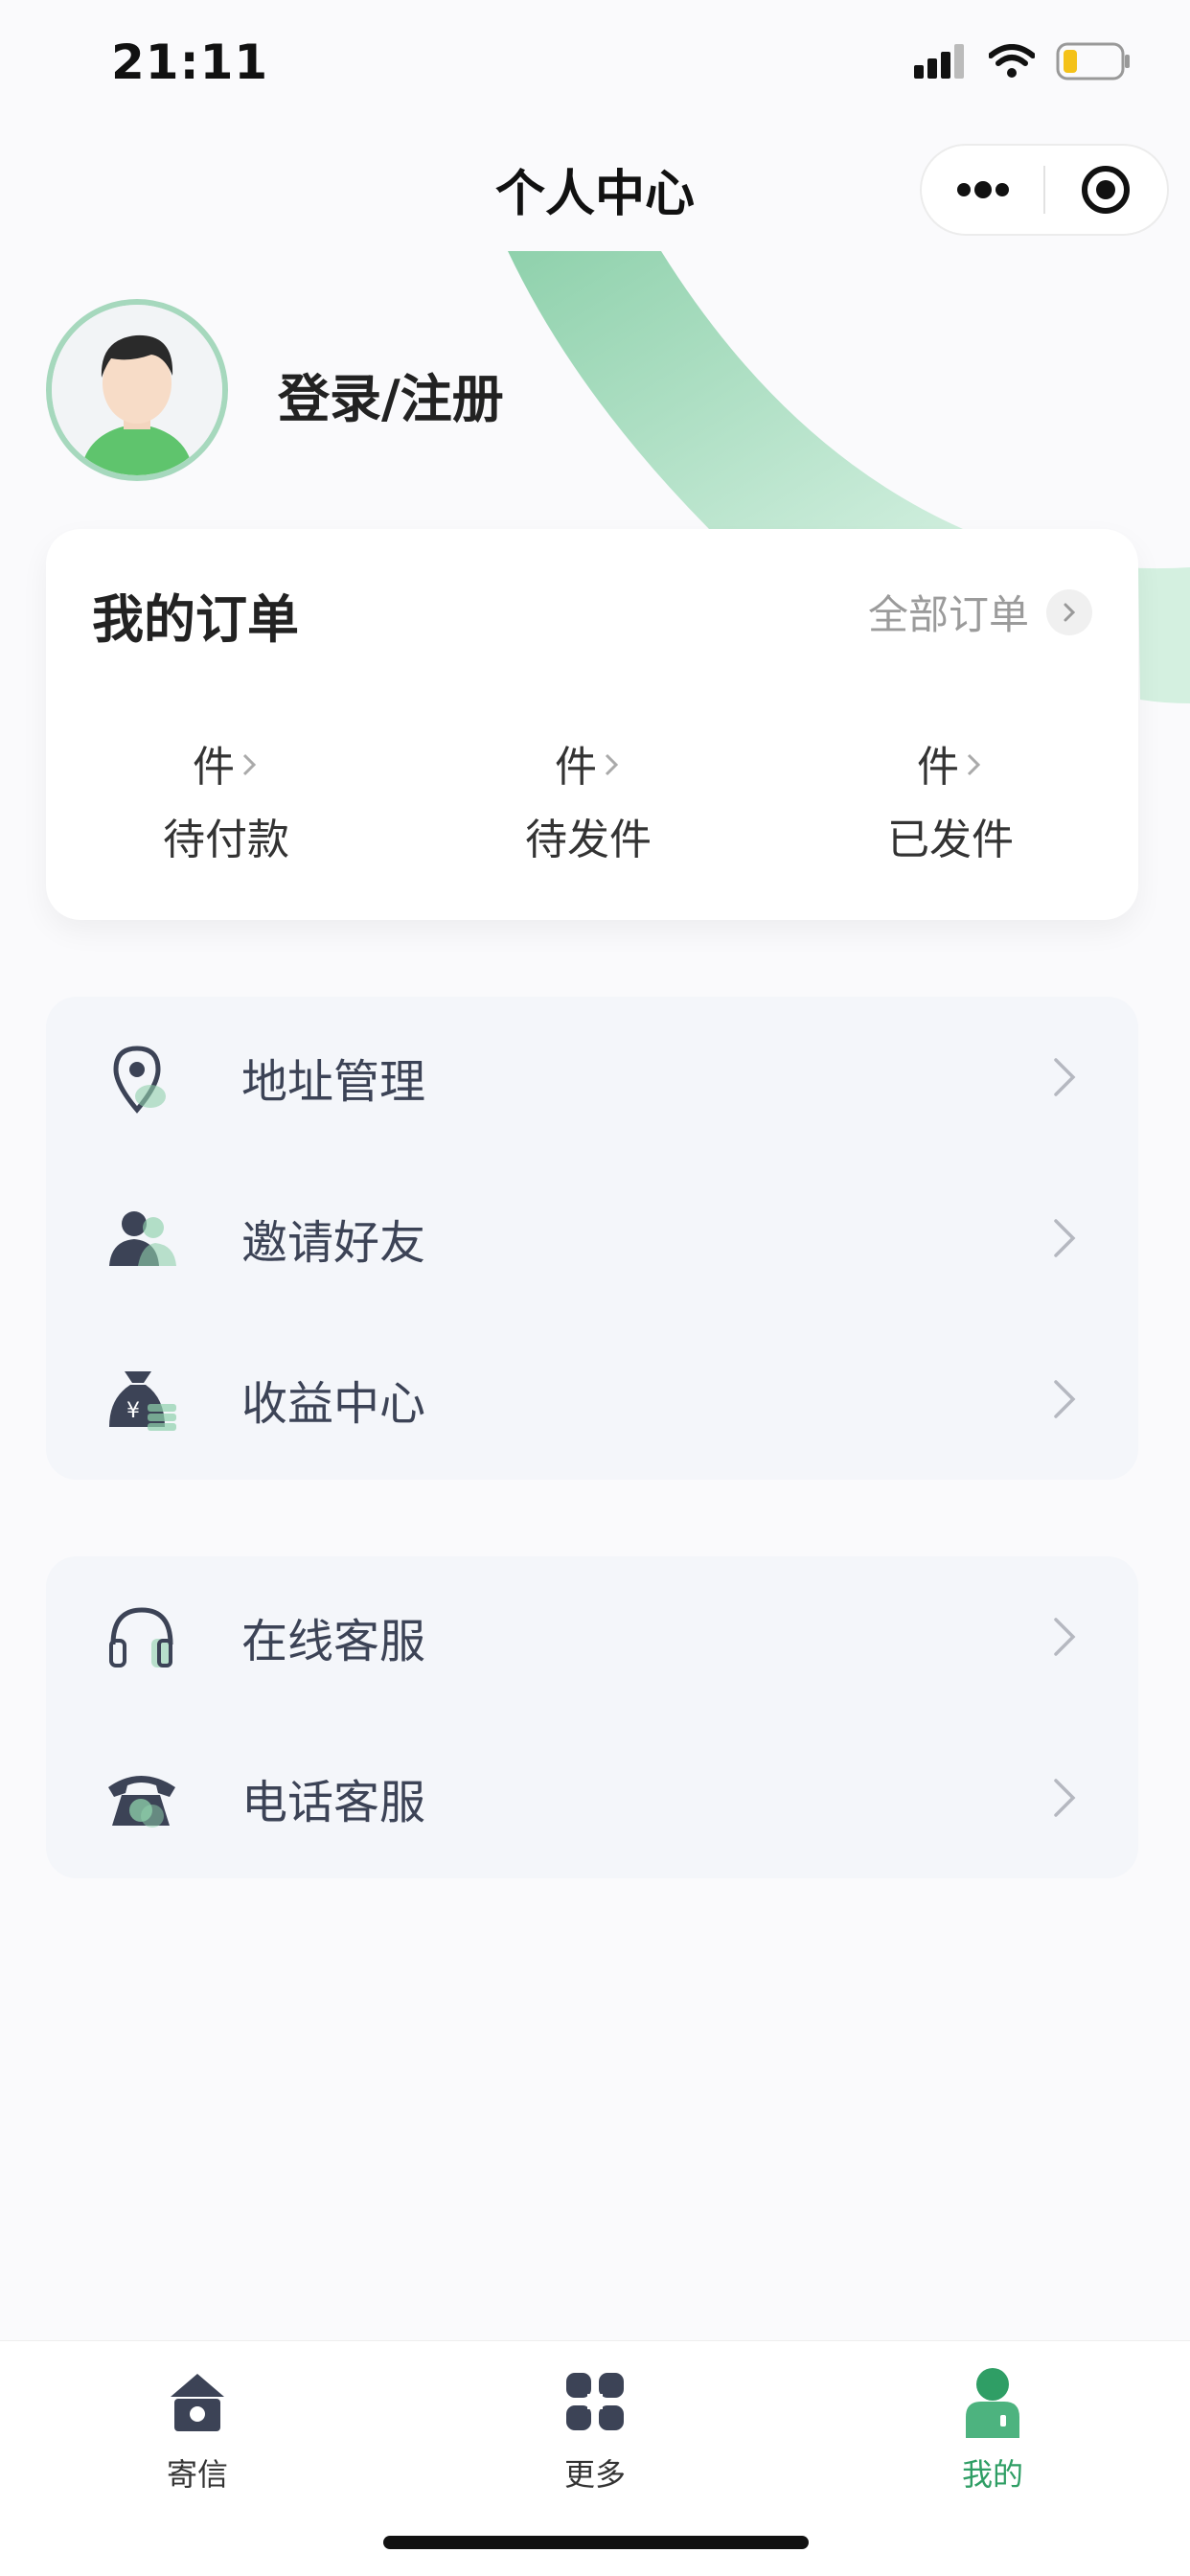  What do you see at coordinates (226, 799) in the screenshot?
I see `order-stat-pending-payment: 件 待付款` at bounding box center [226, 799].